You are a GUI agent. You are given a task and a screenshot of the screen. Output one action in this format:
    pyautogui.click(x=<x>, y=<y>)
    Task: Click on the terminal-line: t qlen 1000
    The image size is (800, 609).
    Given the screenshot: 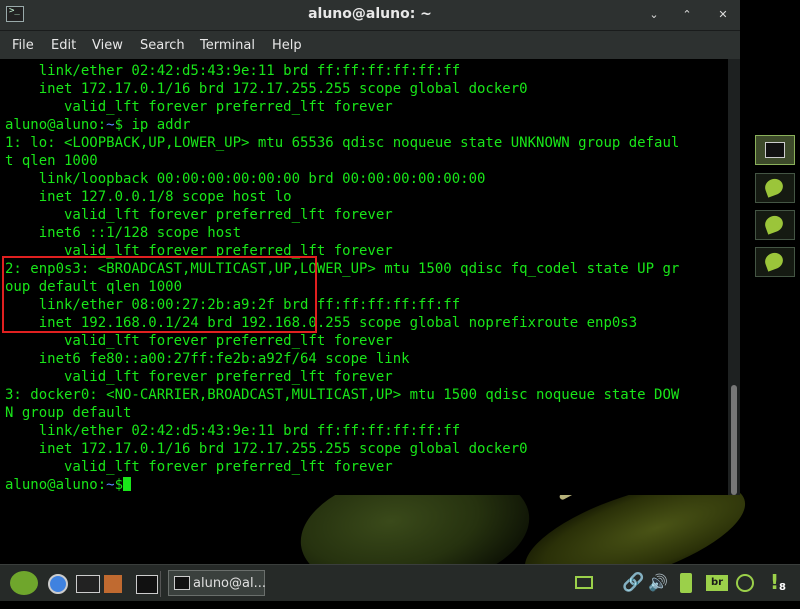 What is the action you would take?
    pyautogui.click(x=51, y=161)
    